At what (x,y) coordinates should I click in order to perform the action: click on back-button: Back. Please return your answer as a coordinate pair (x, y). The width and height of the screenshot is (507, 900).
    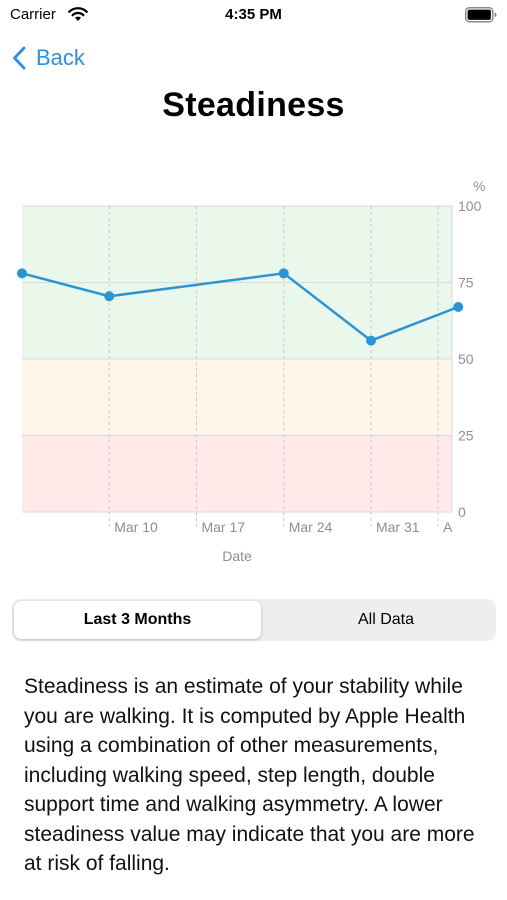
    Looking at the image, I should click on (48, 58).